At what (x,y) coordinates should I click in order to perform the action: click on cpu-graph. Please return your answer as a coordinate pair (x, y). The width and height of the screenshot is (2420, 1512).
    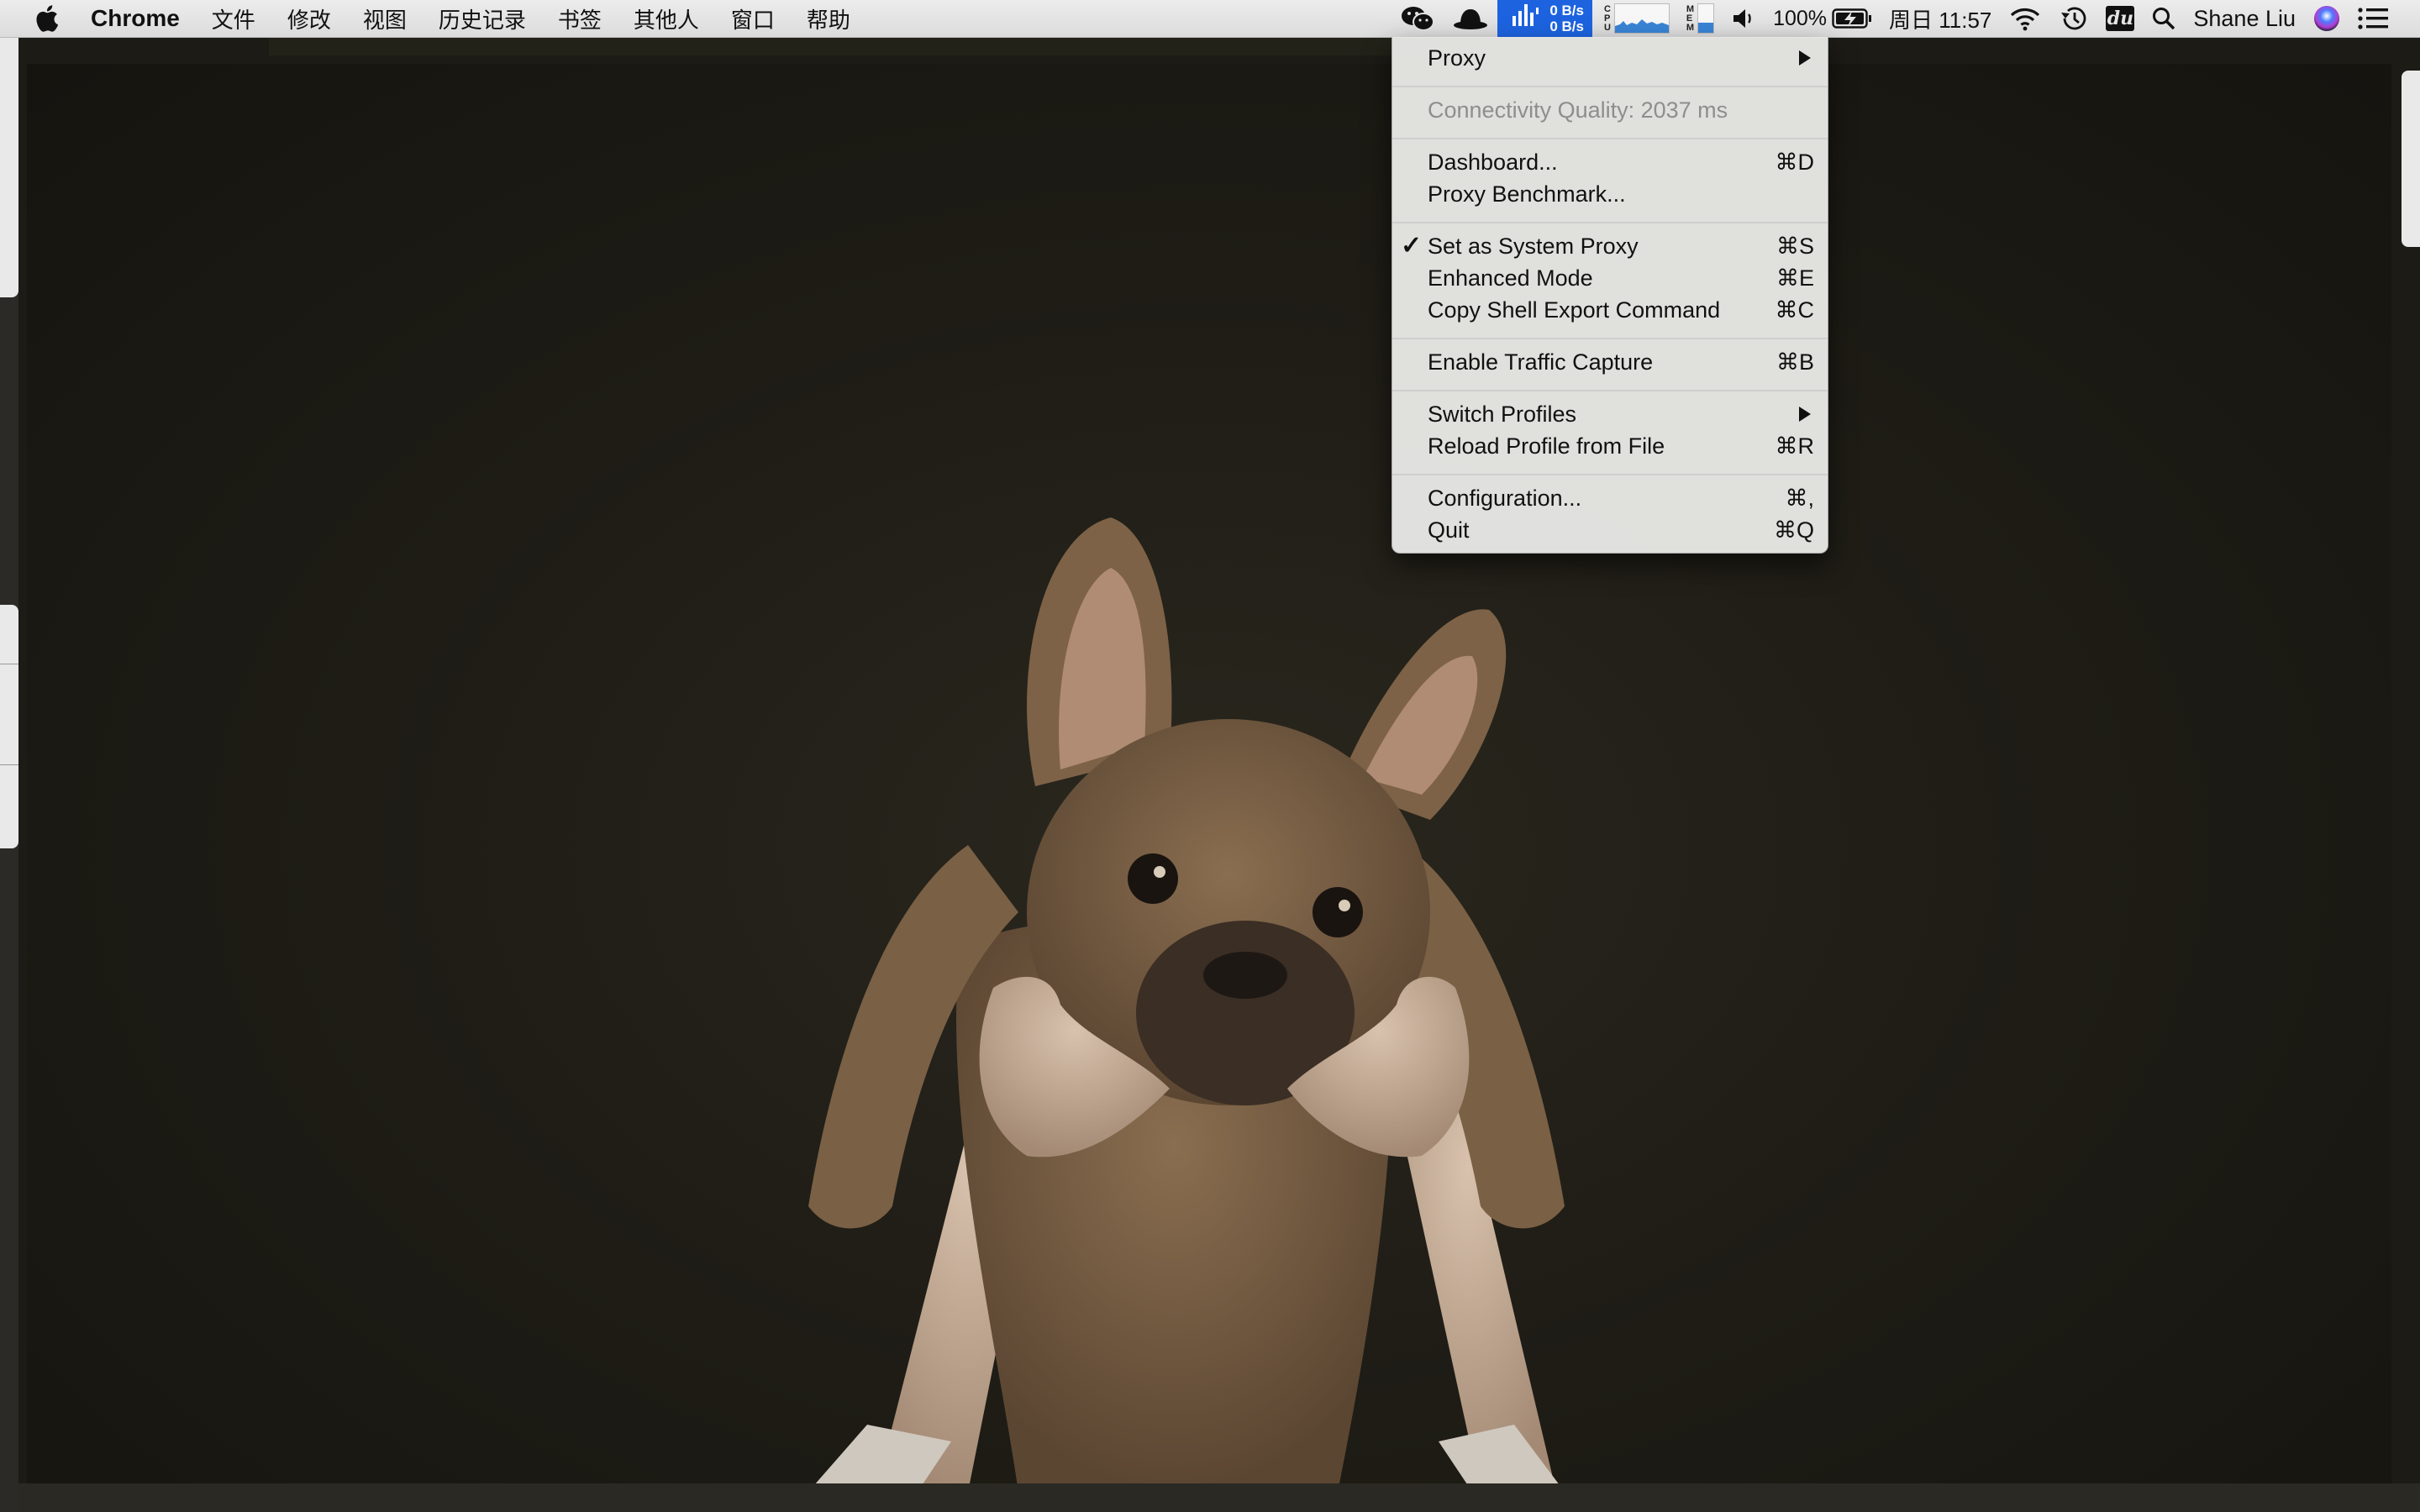
    Looking at the image, I should click on (1642, 18).